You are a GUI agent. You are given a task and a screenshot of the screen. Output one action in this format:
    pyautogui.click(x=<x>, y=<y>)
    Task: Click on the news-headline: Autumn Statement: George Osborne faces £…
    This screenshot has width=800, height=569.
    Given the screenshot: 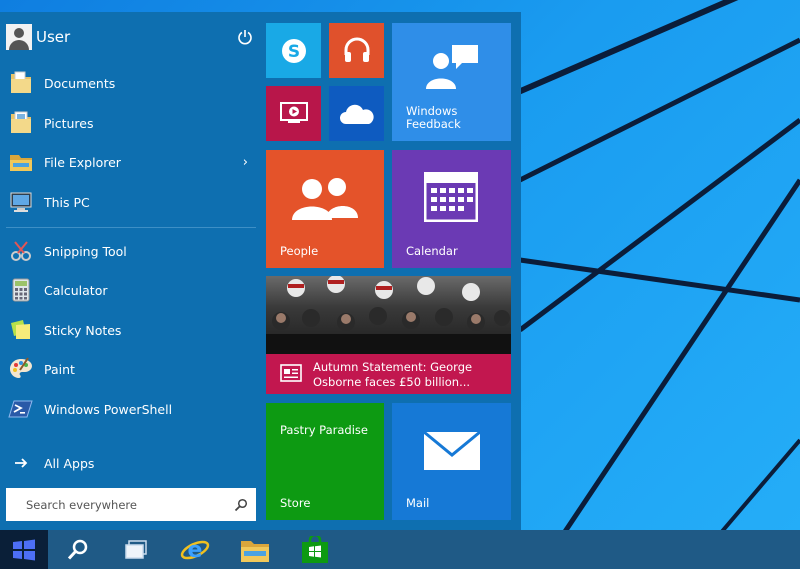 What is the action you would take?
    pyautogui.click(x=393, y=374)
    